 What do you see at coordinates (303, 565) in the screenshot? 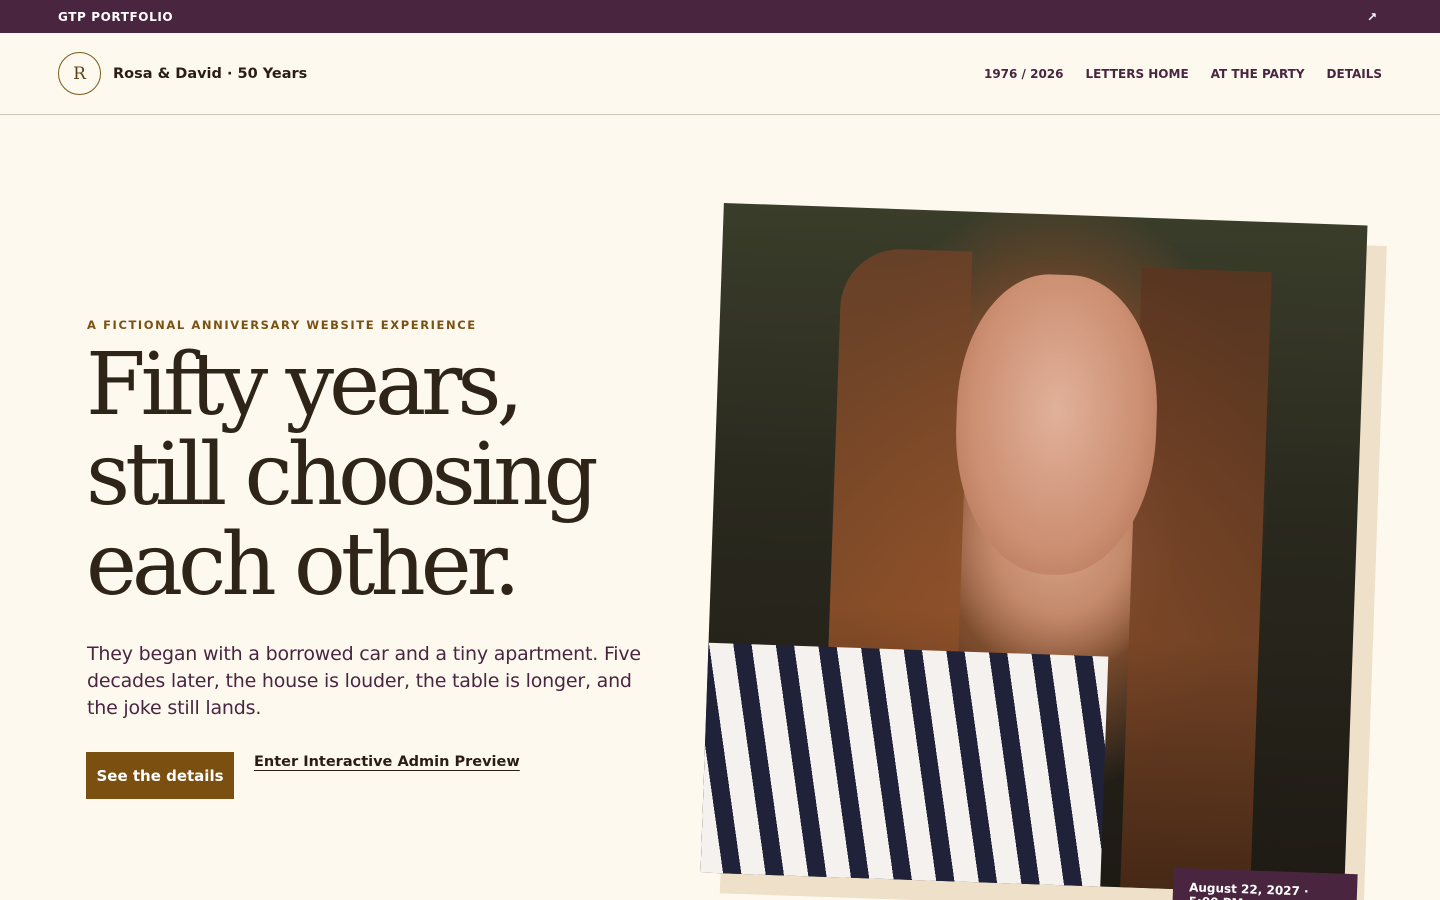
I see `headline-line: each other.` at bounding box center [303, 565].